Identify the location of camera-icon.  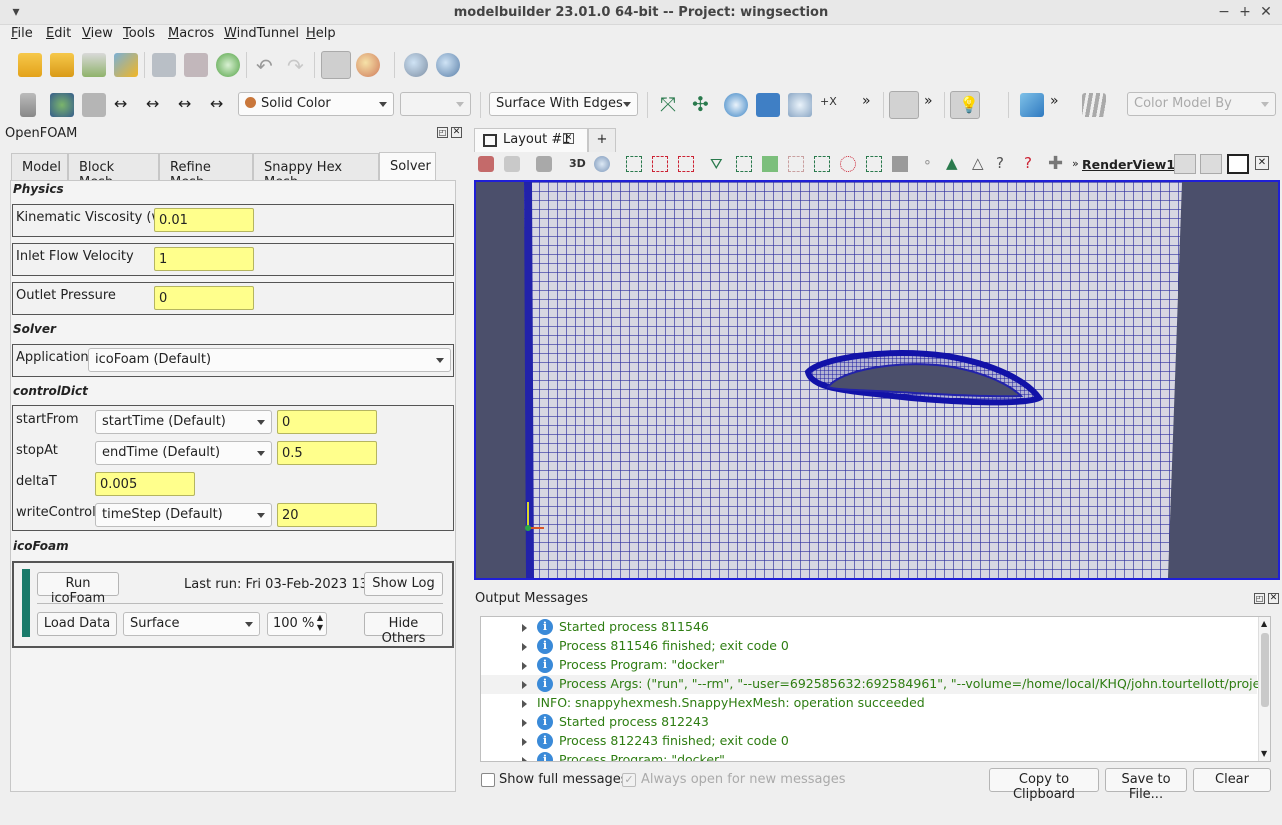
(544, 164).